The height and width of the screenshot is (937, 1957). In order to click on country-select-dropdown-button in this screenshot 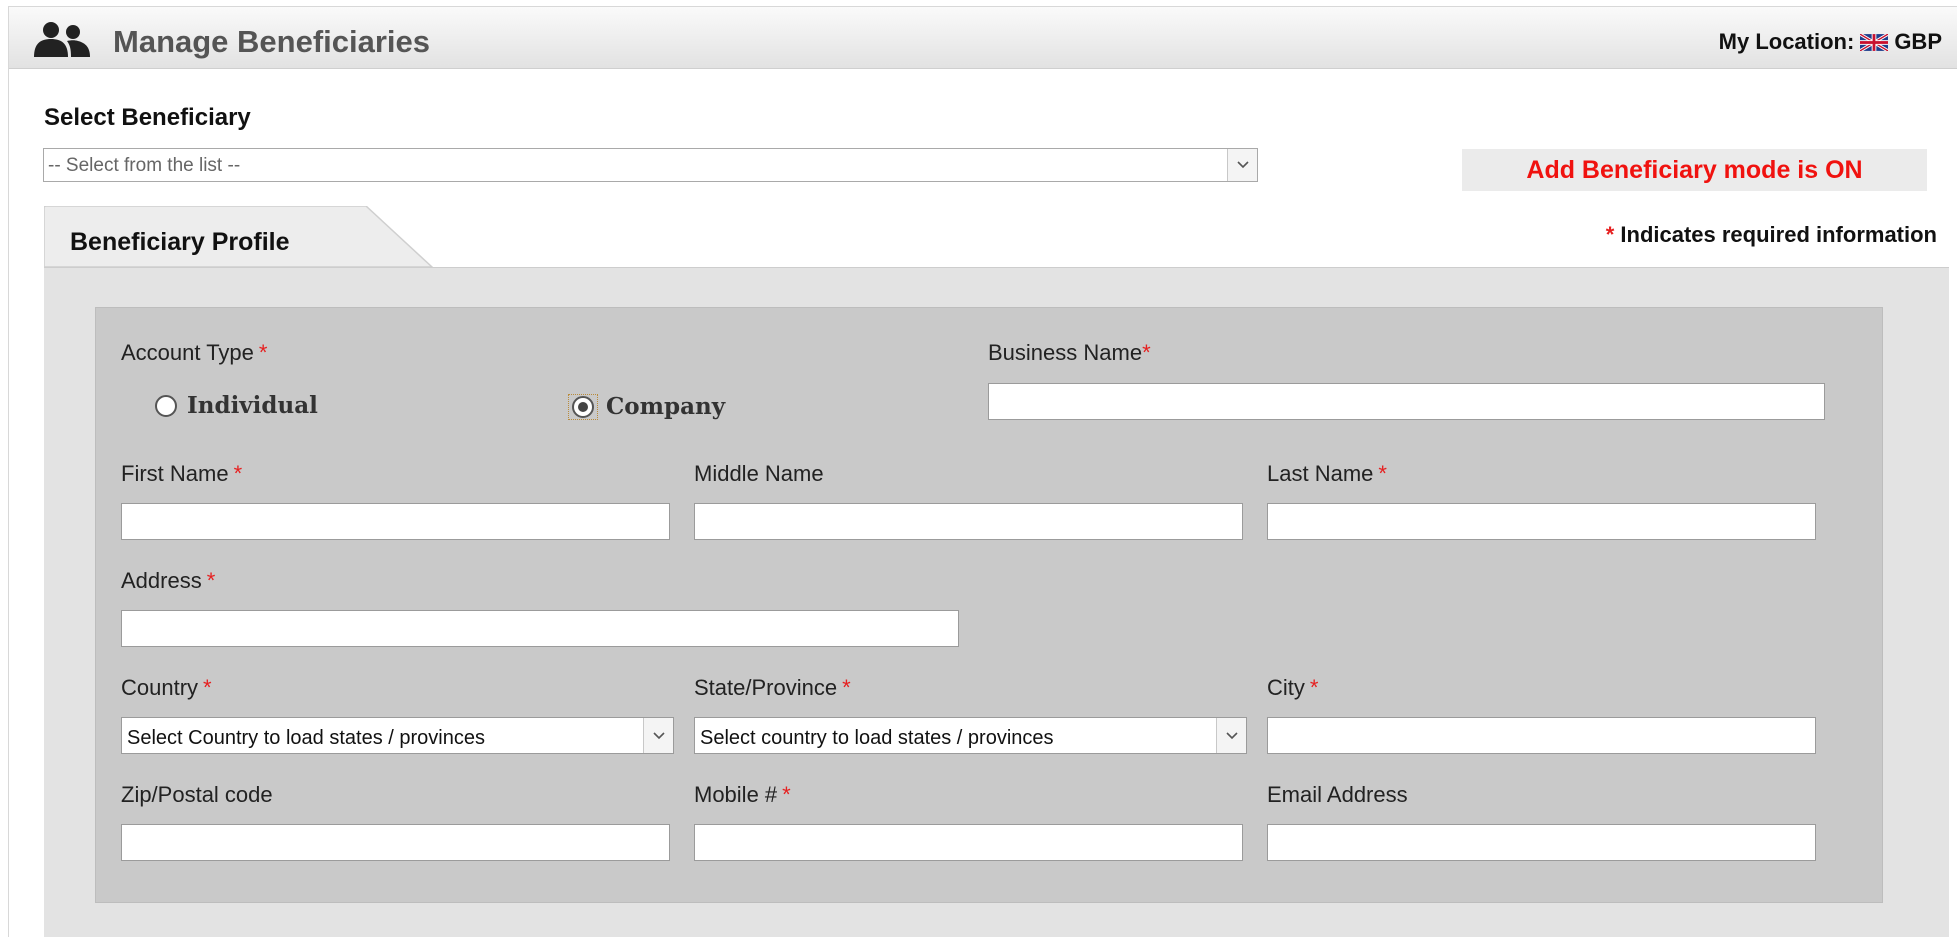, I will do `click(658, 735)`.